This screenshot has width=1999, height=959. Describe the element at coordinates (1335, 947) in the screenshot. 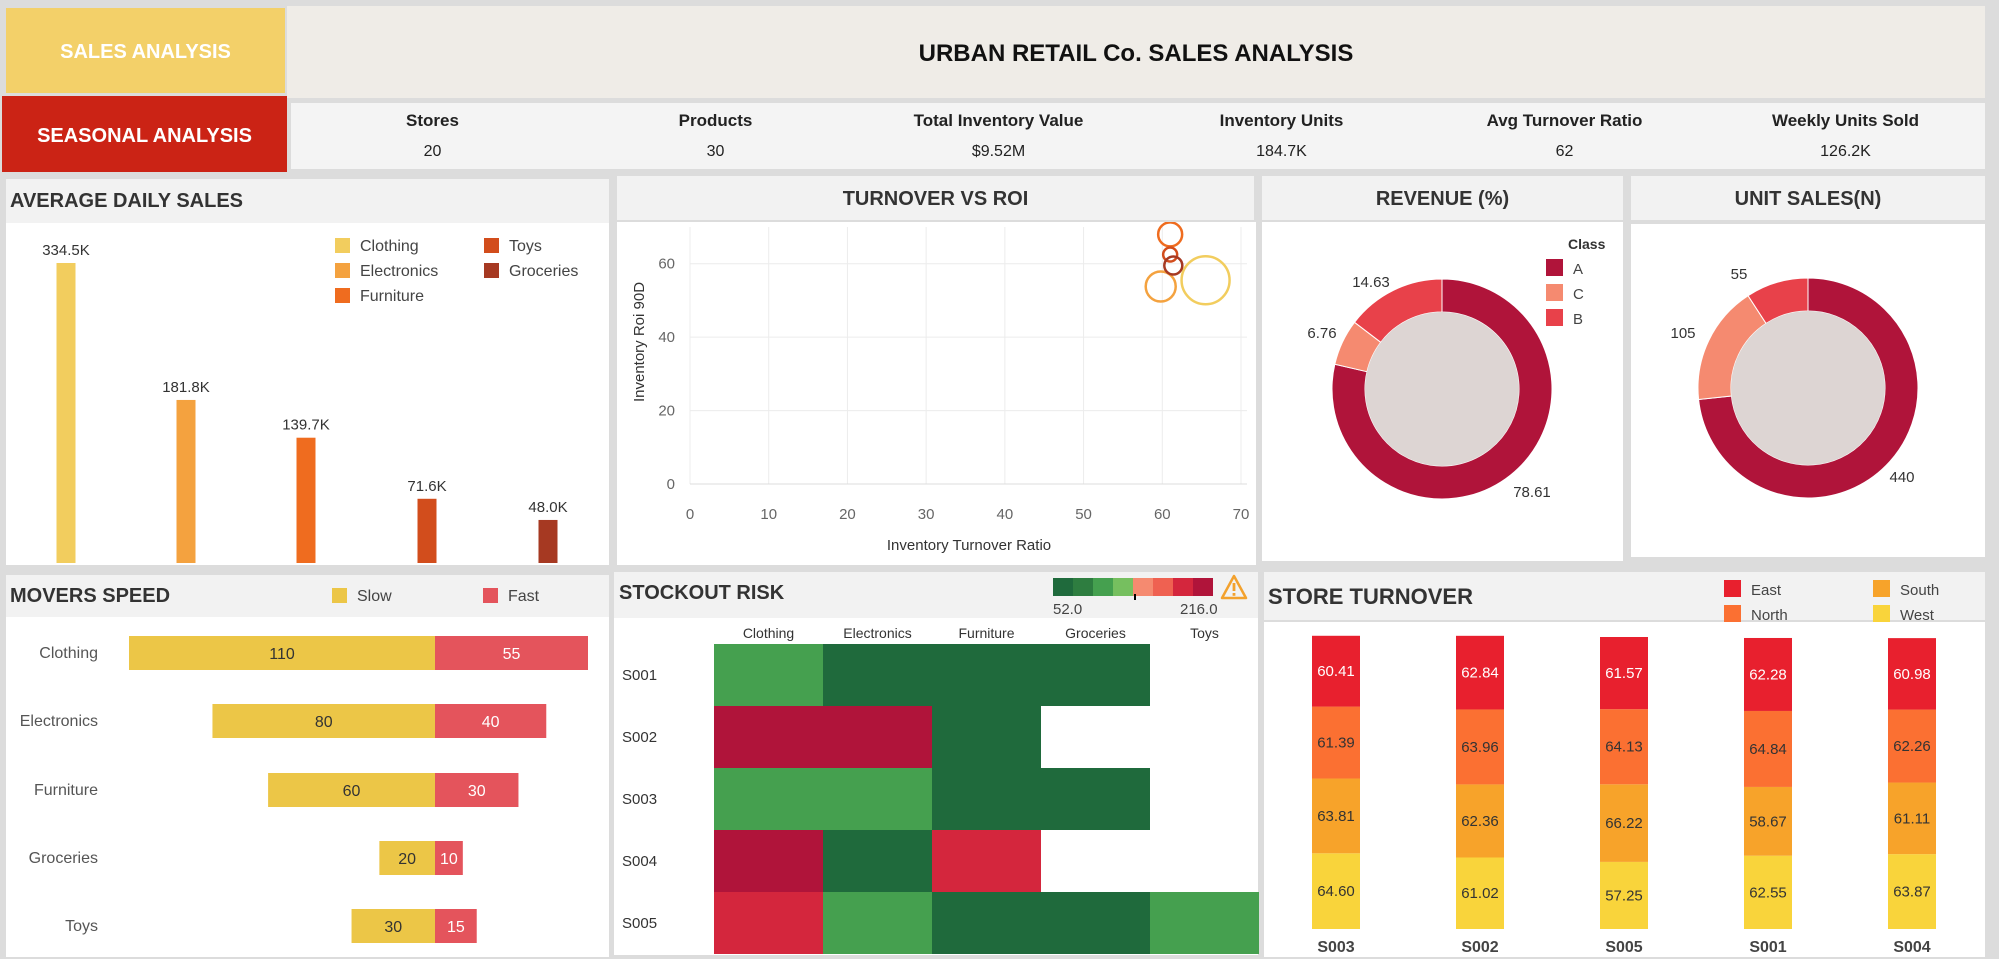

I see `category-label: S003` at that location.